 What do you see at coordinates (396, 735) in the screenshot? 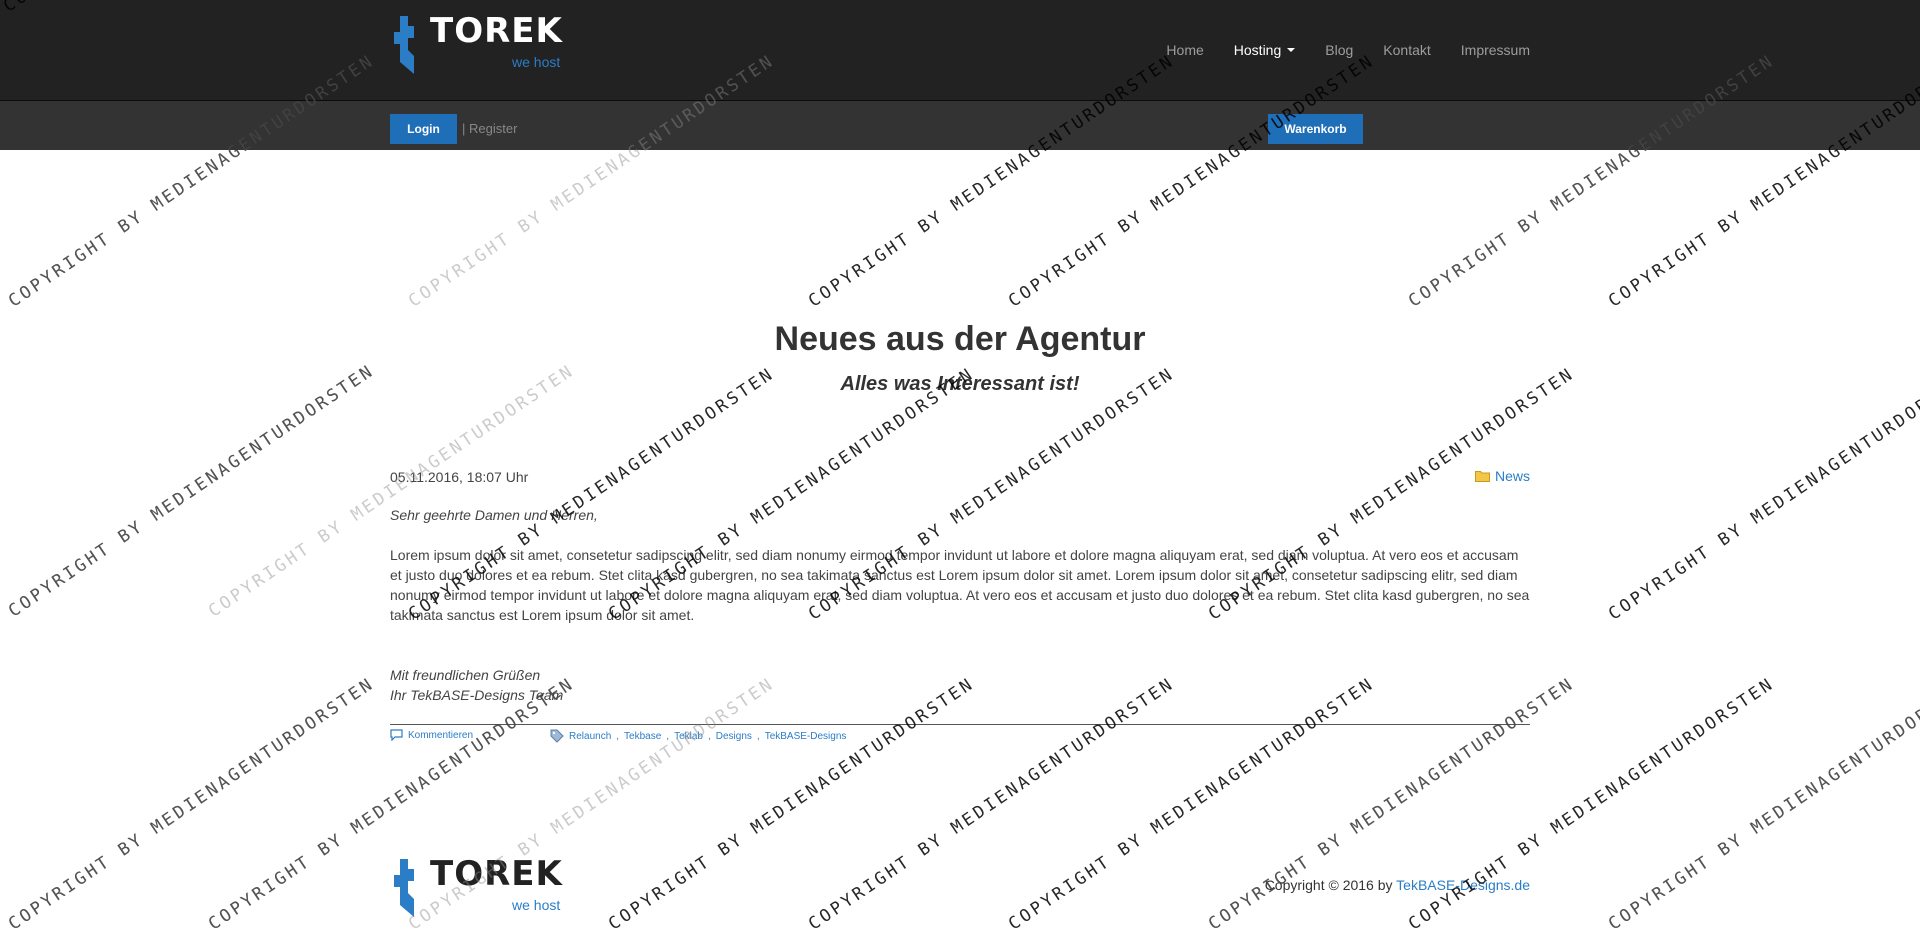
I see `comment-icon` at bounding box center [396, 735].